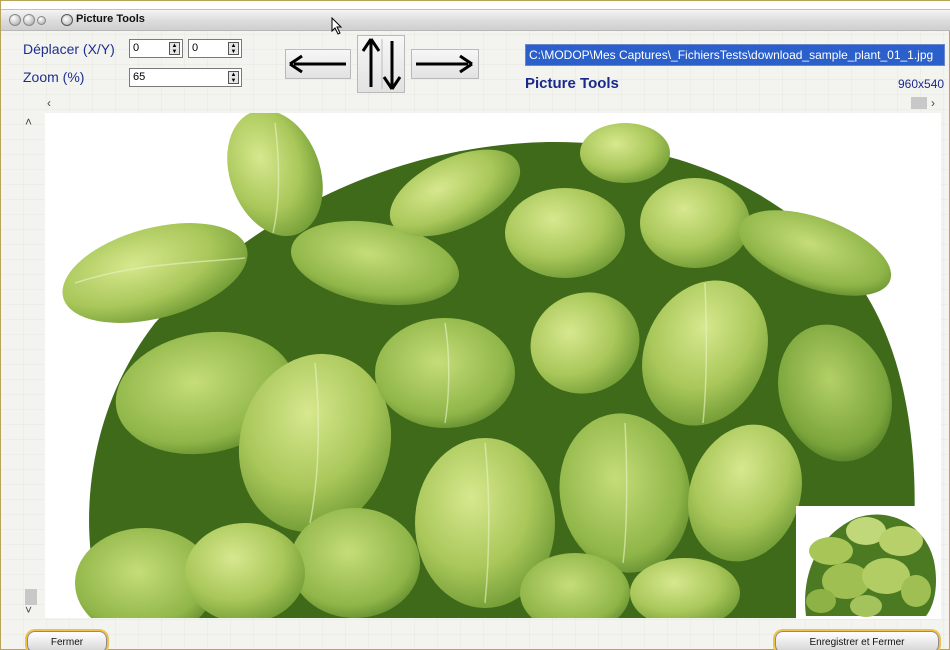  Describe the element at coordinates (67, 20) in the screenshot. I see `app-icon` at that location.